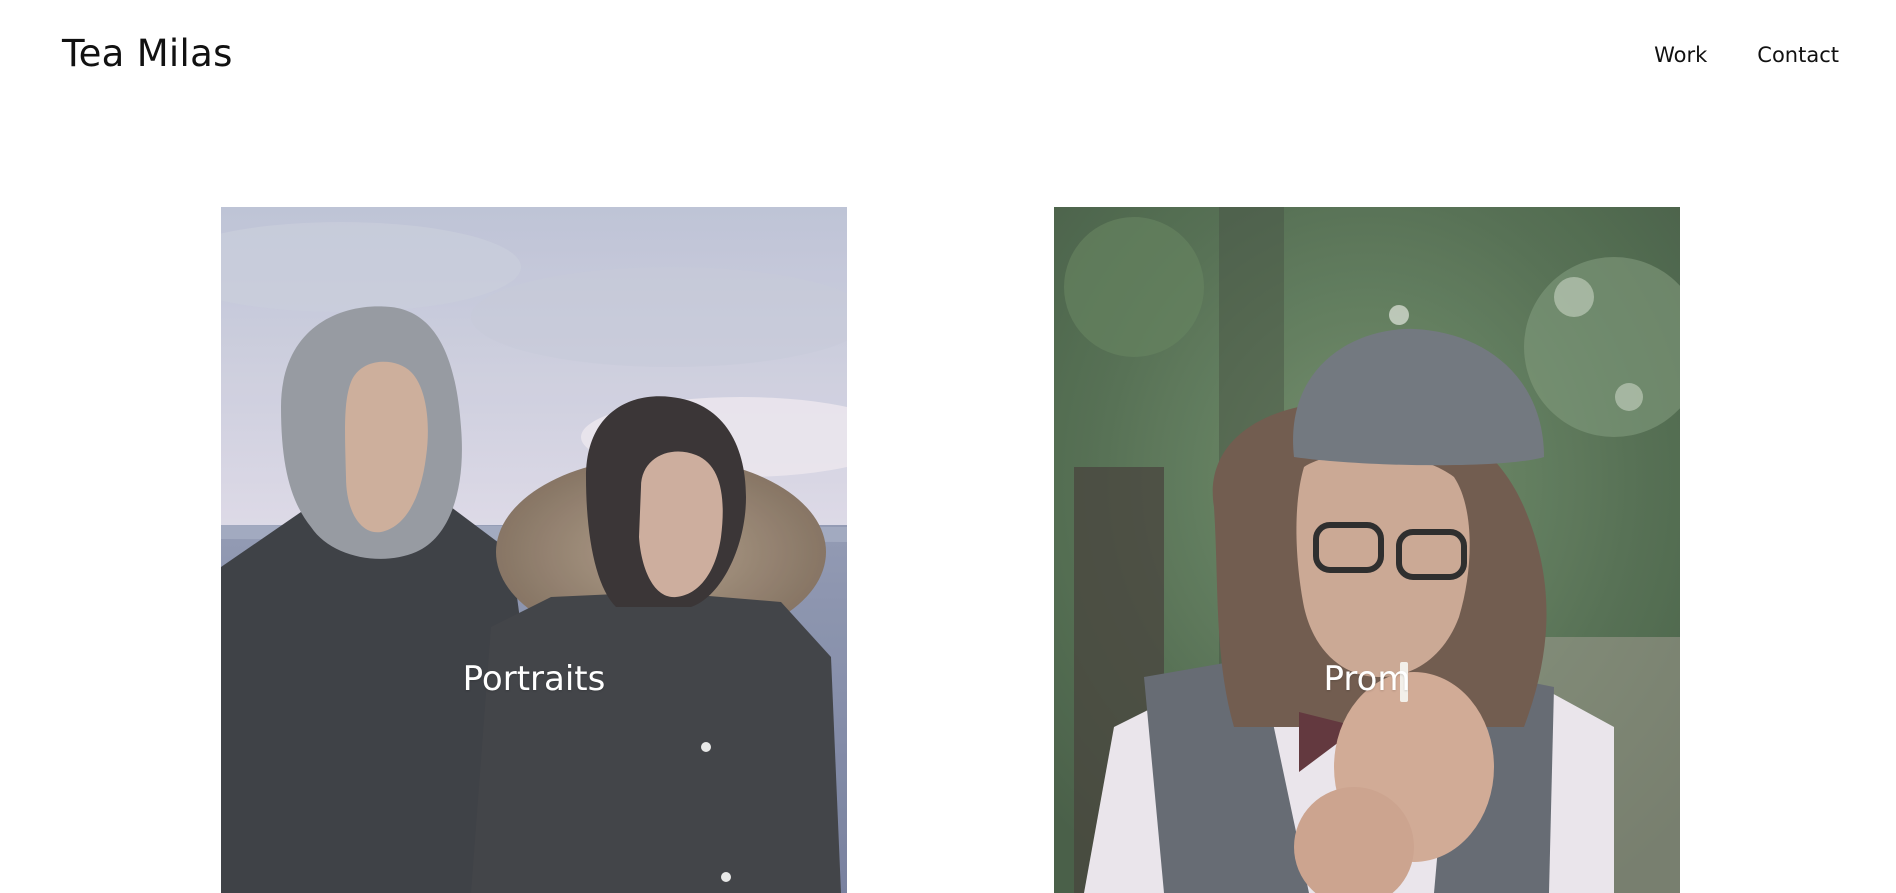 Image resolution: width=1896 pixels, height=893 pixels. Describe the element at coordinates (1746, 55) in the screenshot. I see `main-nav: Work Contact` at that location.